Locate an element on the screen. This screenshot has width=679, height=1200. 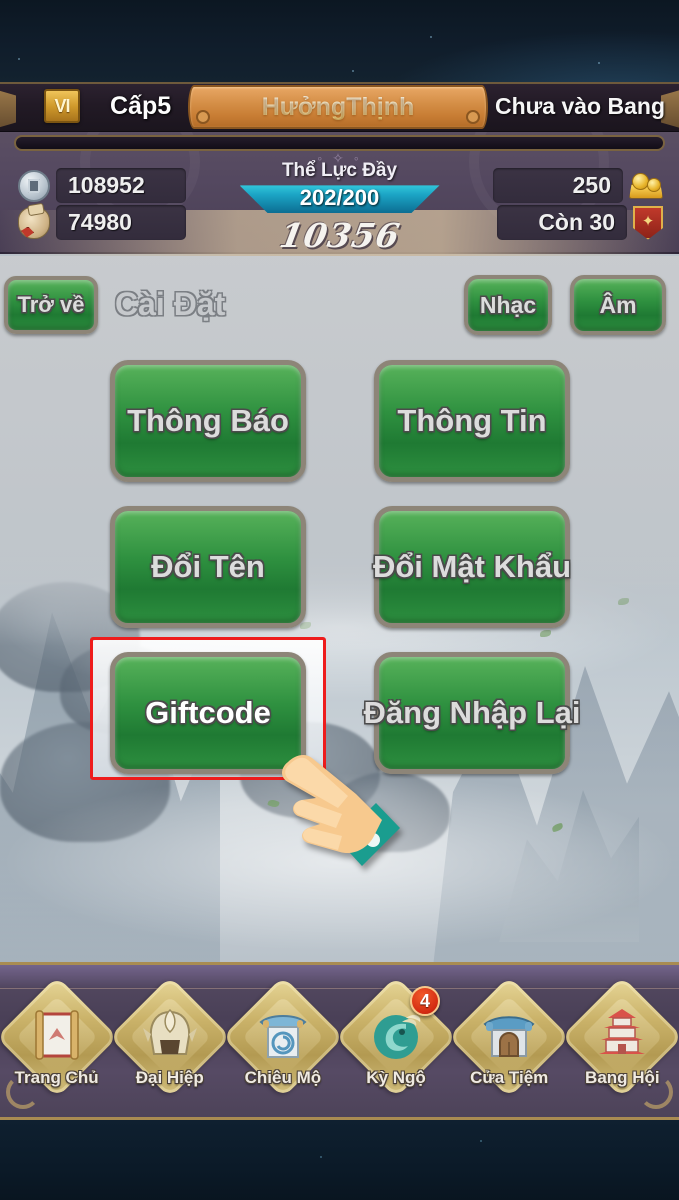
menu-button-doi-mat-khau: Đổi Mật Khẩu is located at coordinates (472, 567).